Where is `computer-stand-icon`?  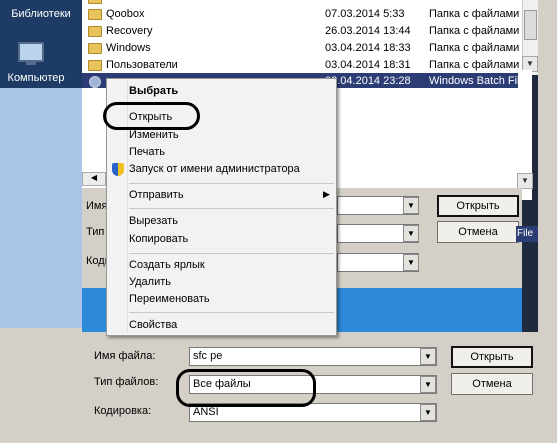 computer-stand-icon is located at coordinates (31, 63).